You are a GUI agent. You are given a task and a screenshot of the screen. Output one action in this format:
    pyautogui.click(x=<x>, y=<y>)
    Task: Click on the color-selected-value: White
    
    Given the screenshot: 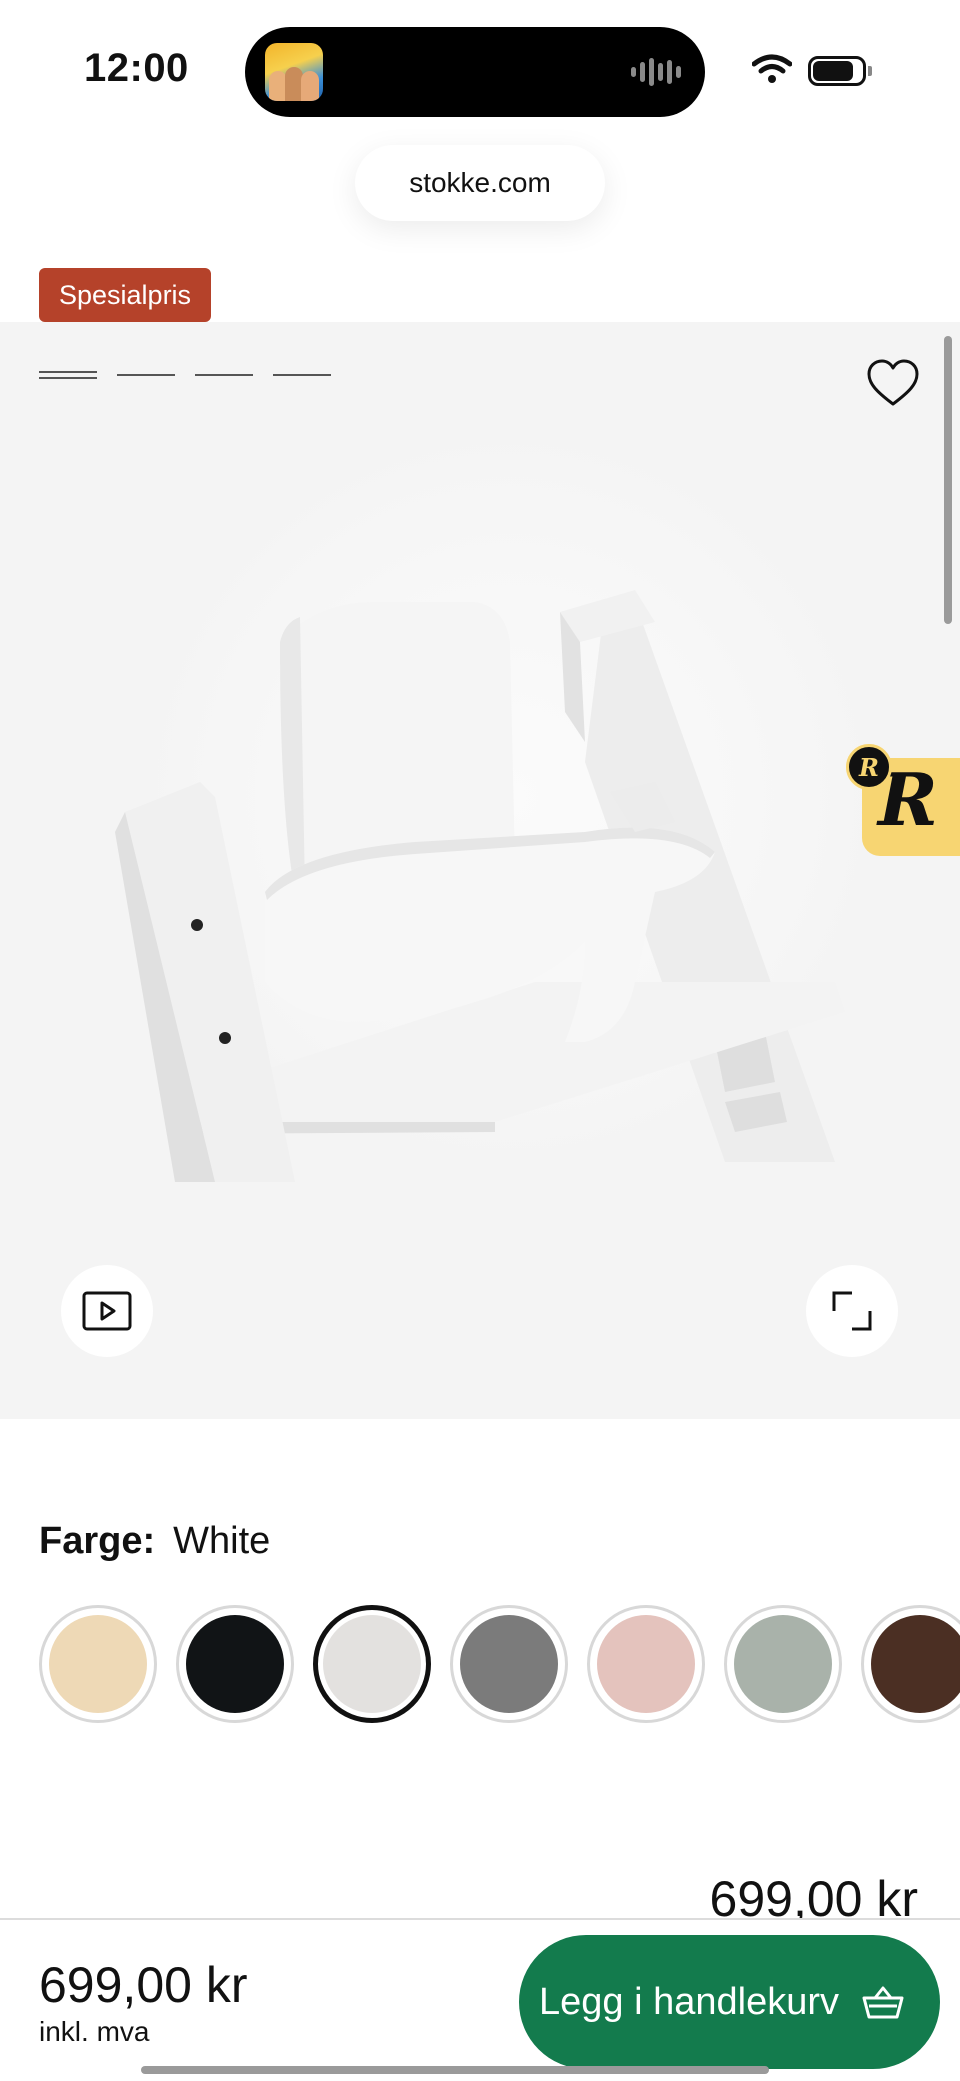 What is the action you would take?
    pyautogui.click(x=222, y=1541)
    